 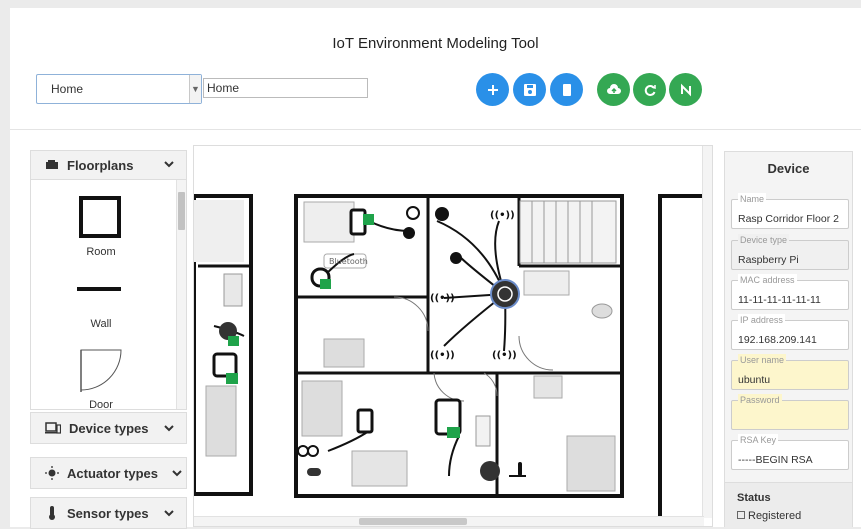 What do you see at coordinates (762, 360) in the screenshot?
I see `username-label: User name` at bounding box center [762, 360].